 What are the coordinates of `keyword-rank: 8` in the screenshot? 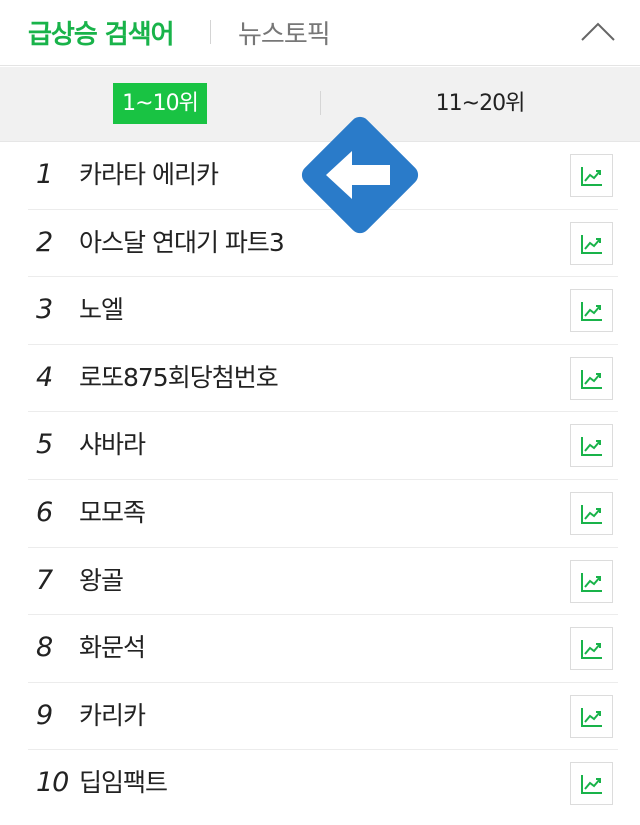 It's located at (45, 648).